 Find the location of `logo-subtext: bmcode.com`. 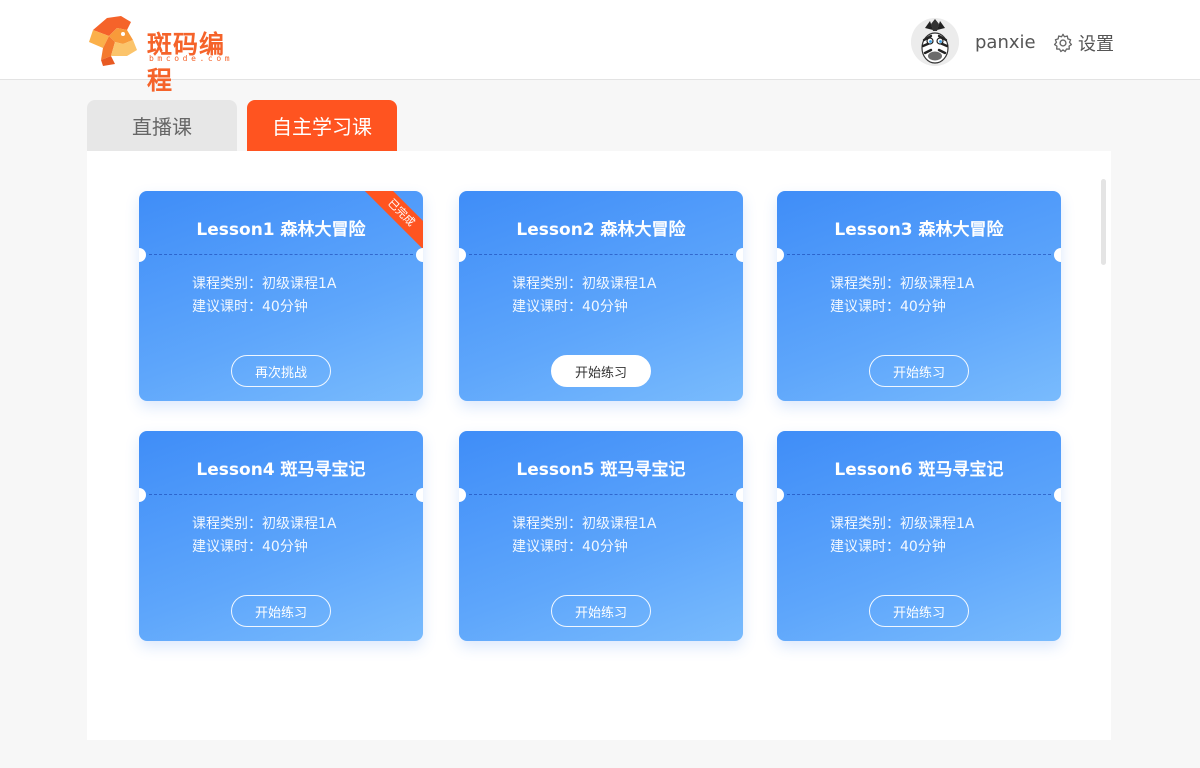

logo-subtext: bmcode.com is located at coordinates (191, 58).